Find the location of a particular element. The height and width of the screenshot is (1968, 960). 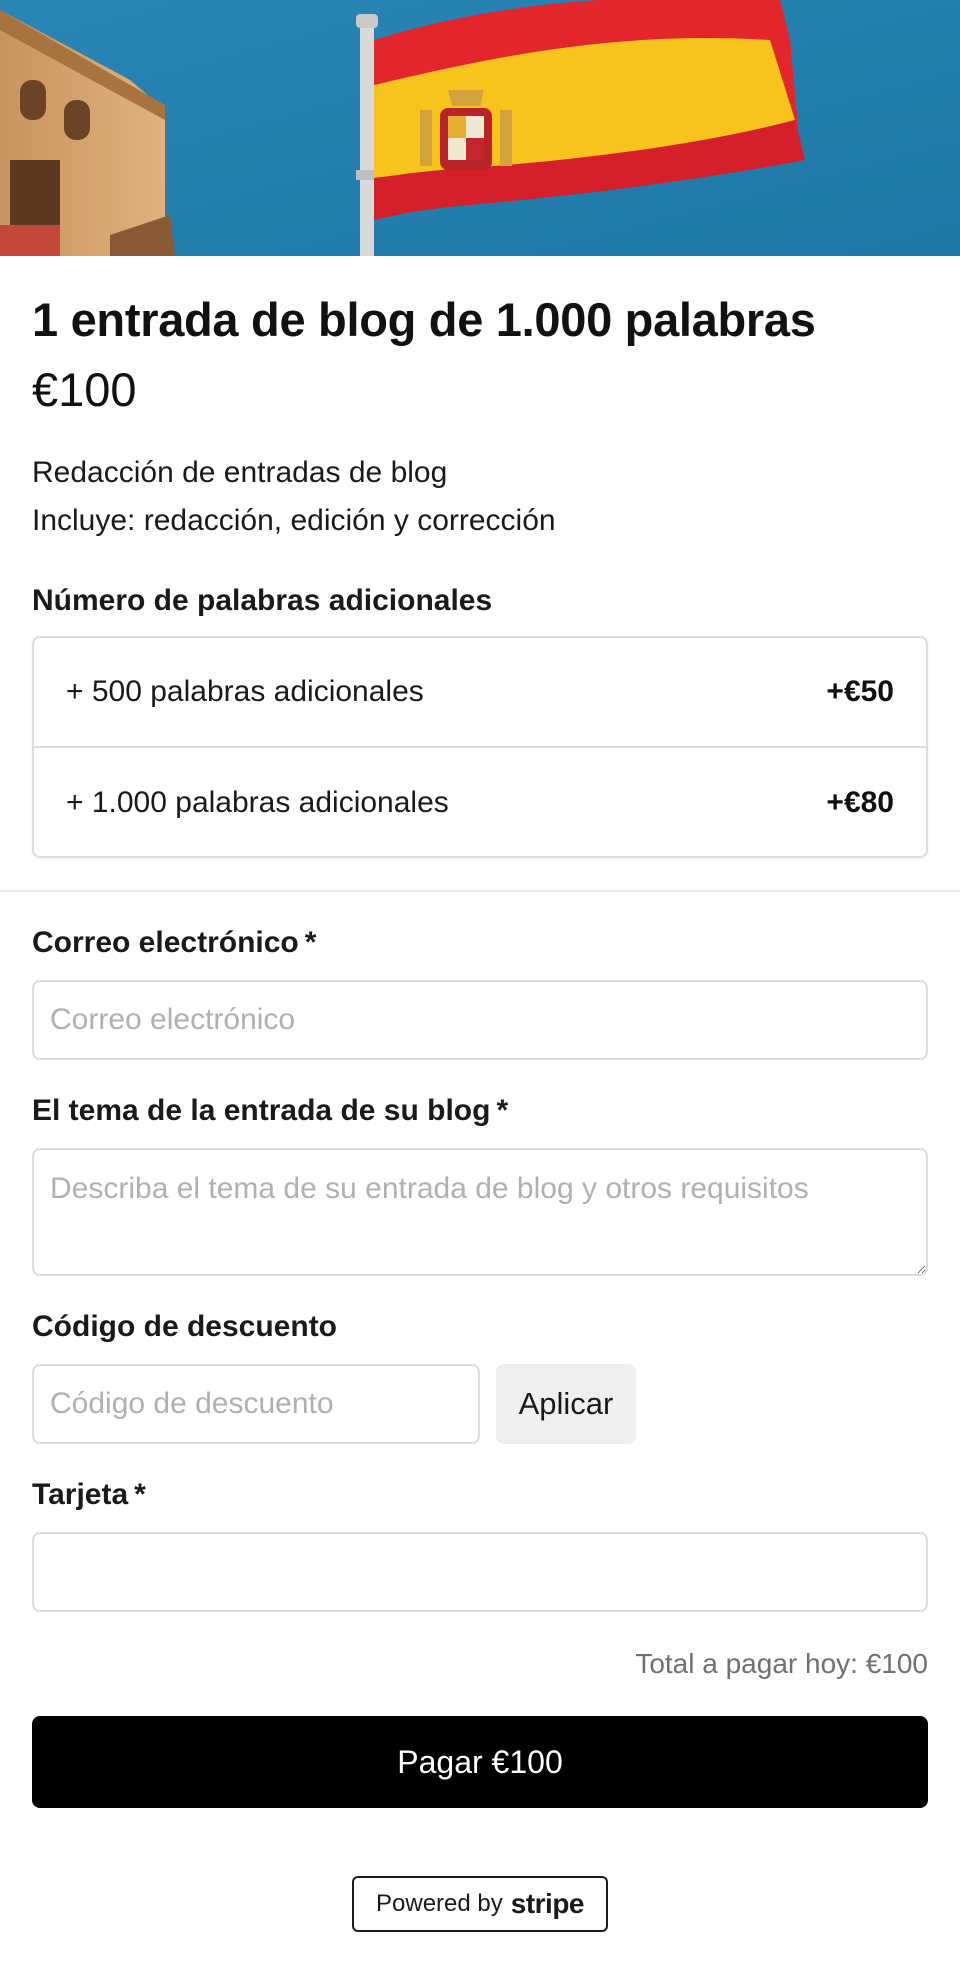

topic-textarea is located at coordinates (480, 1212).